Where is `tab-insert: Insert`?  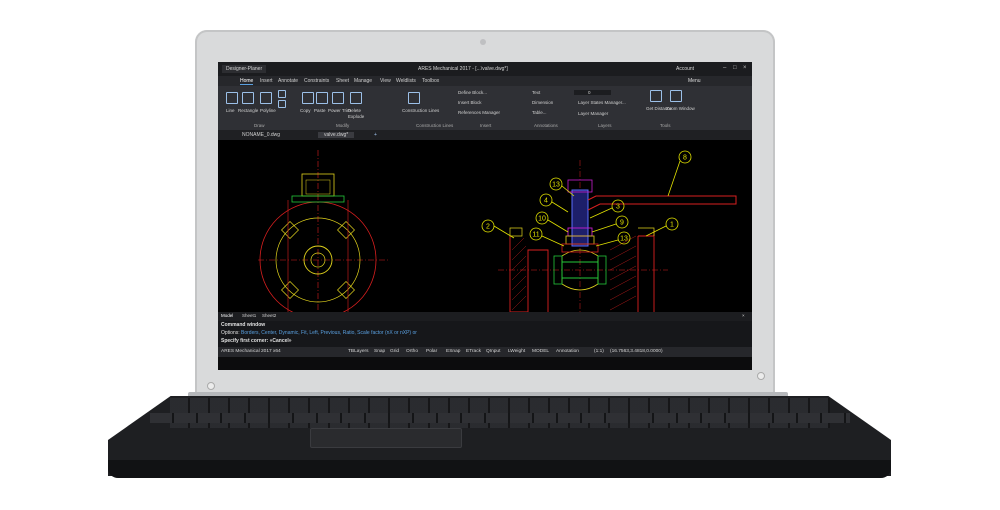
tab-insert: Insert is located at coordinates (266, 81).